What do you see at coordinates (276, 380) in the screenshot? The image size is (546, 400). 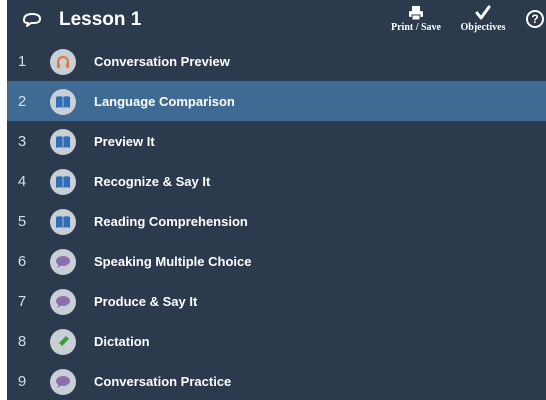 I see `lesson-item-9: 9 Conversation Practice` at bounding box center [276, 380].